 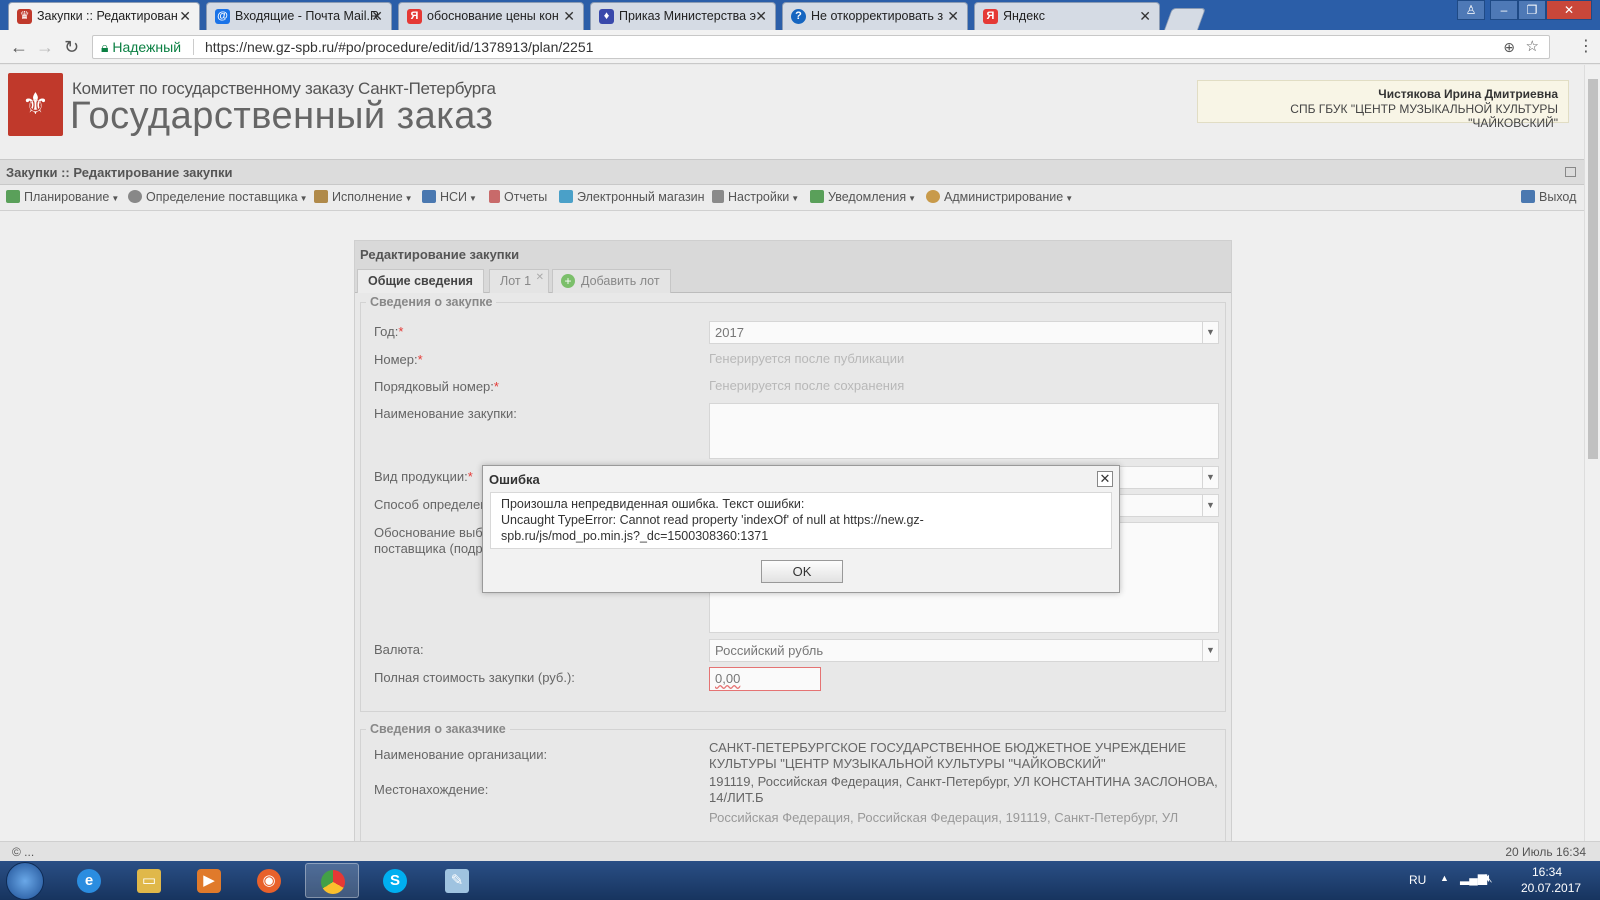 What do you see at coordinates (1185, 19) in the screenshot?
I see `new-tab-button` at bounding box center [1185, 19].